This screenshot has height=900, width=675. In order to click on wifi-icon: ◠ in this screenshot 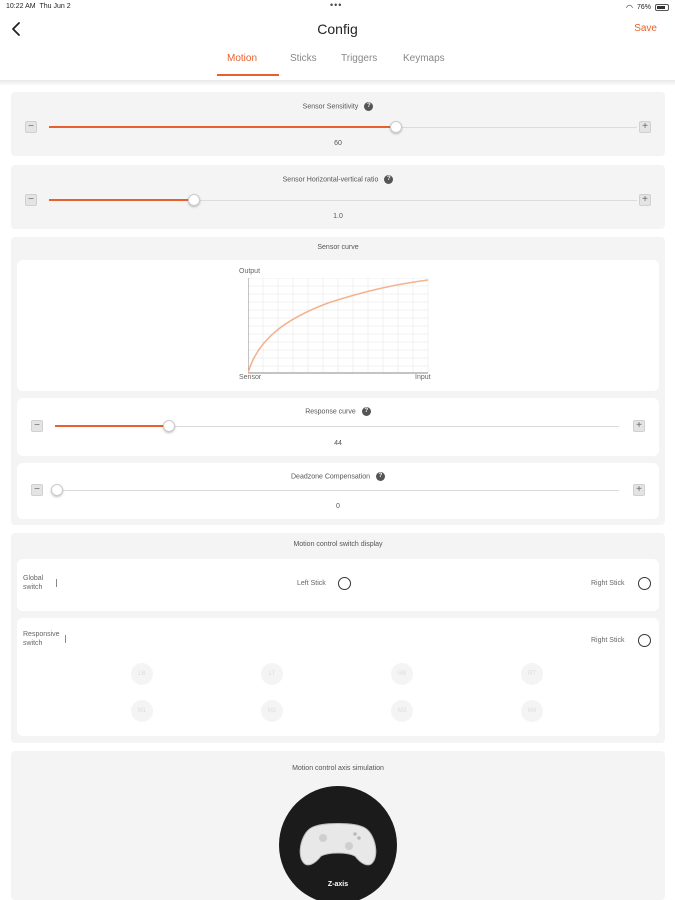, I will do `click(629, 7)`.